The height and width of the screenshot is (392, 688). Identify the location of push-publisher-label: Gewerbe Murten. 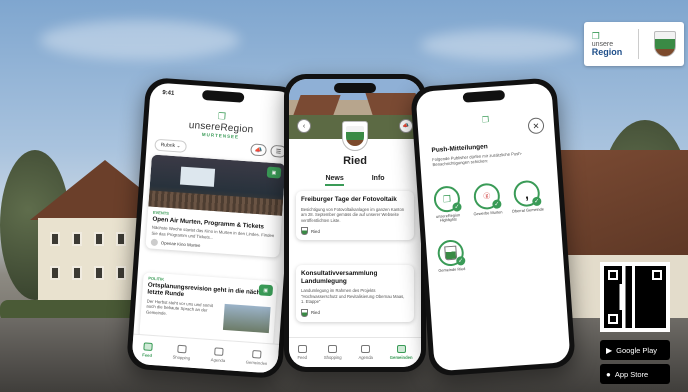
(488, 213).